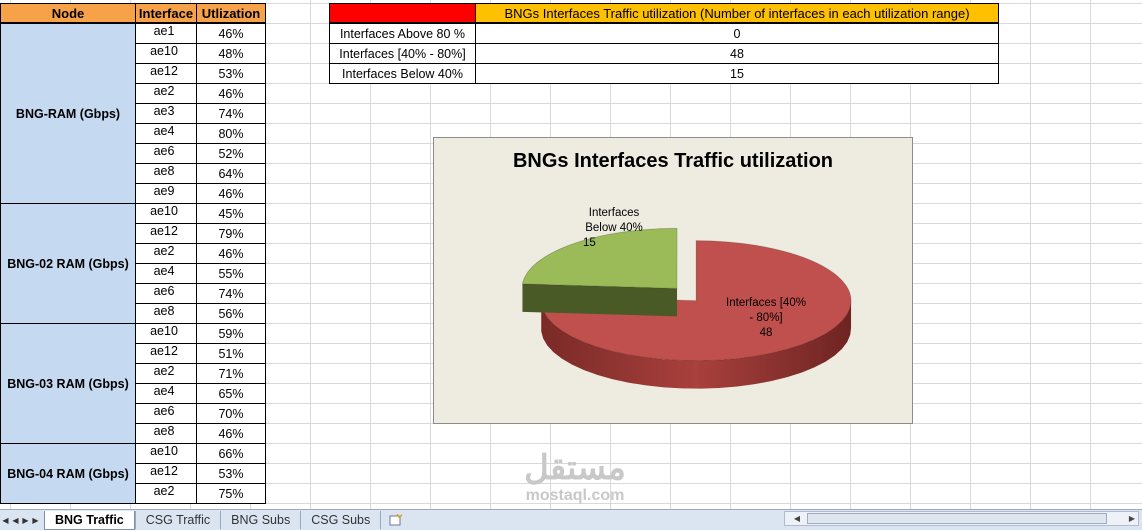 The height and width of the screenshot is (530, 1142). Describe the element at coordinates (797, 518) in the screenshot. I see `scroll-left-icon: ◀` at that location.